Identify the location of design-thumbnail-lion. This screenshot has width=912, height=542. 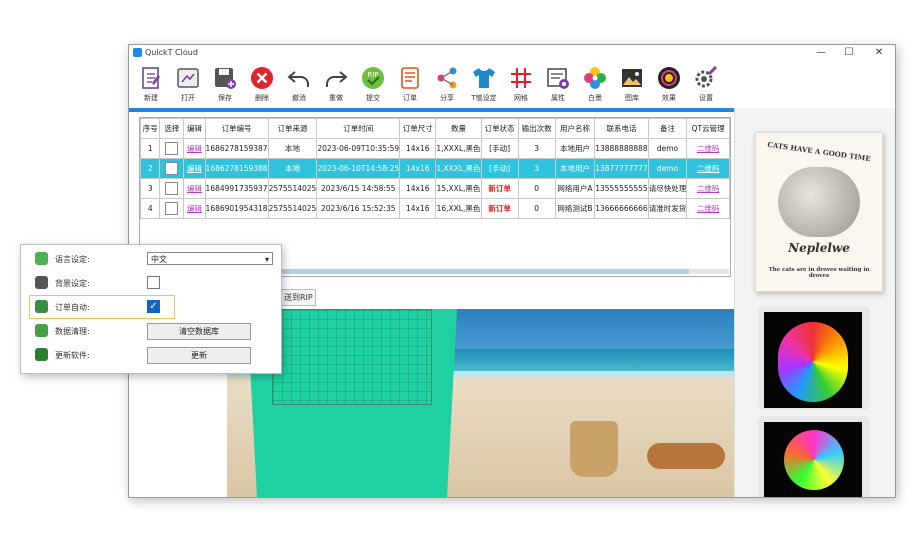
(814, 358).